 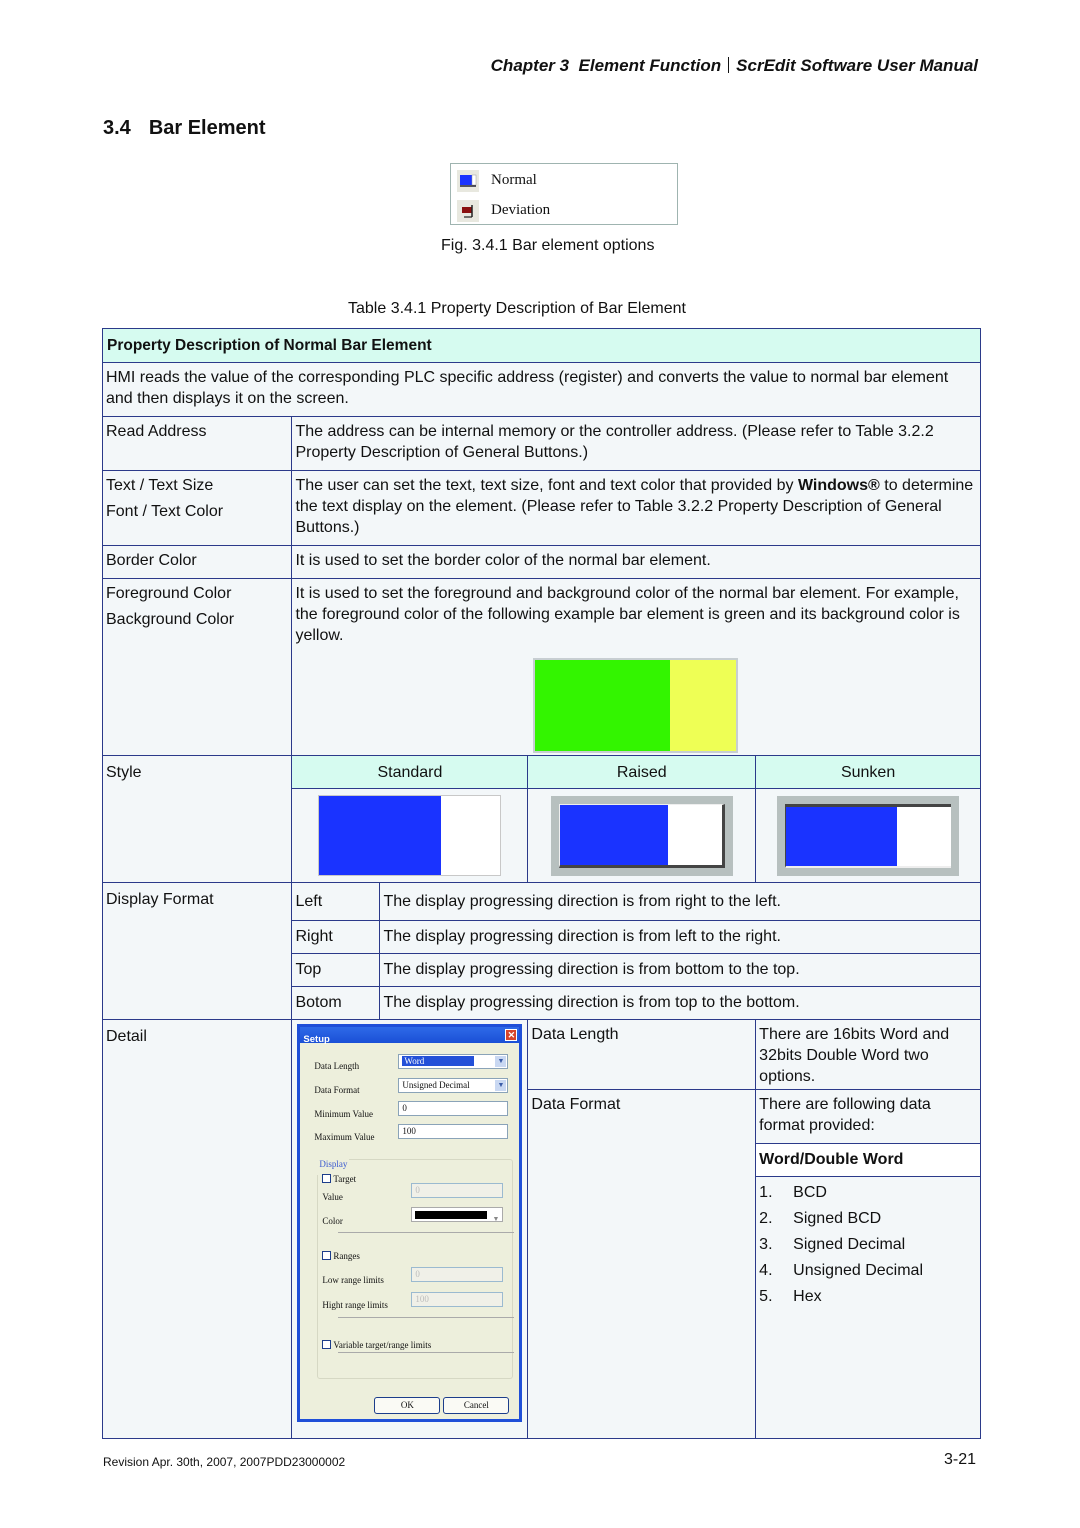 What do you see at coordinates (197, 951) in the screenshot?
I see `row-label-display-format: Display Format` at bounding box center [197, 951].